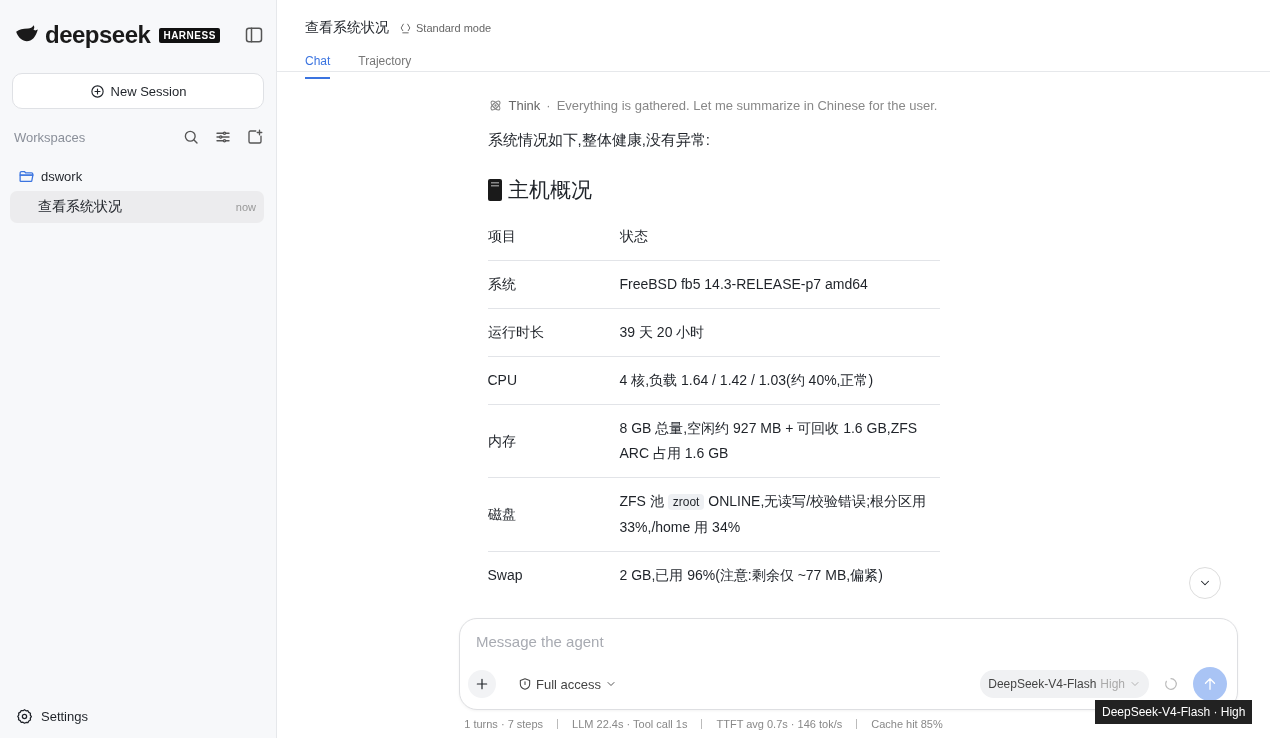 This screenshot has height=738, width=1270. Describe the element at coordinates (1210, 684) in the screenshot. I see `send-button` at that location.